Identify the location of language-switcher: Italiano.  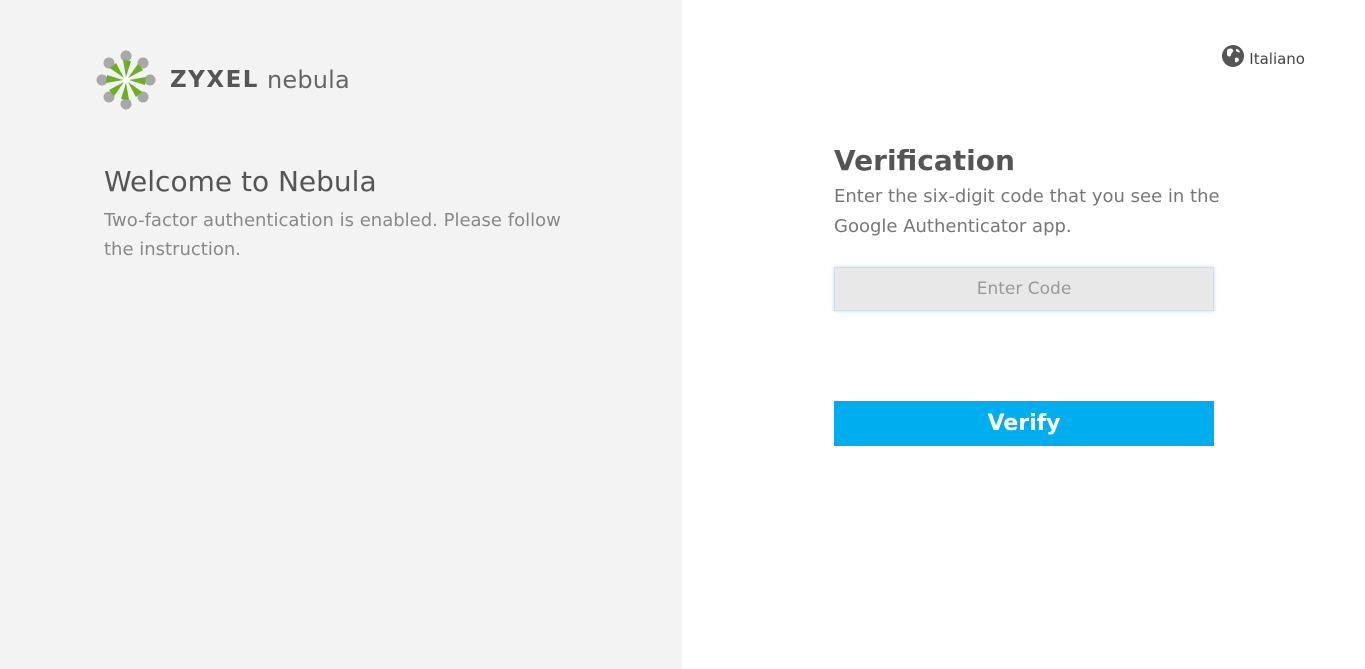
(1263, 56).